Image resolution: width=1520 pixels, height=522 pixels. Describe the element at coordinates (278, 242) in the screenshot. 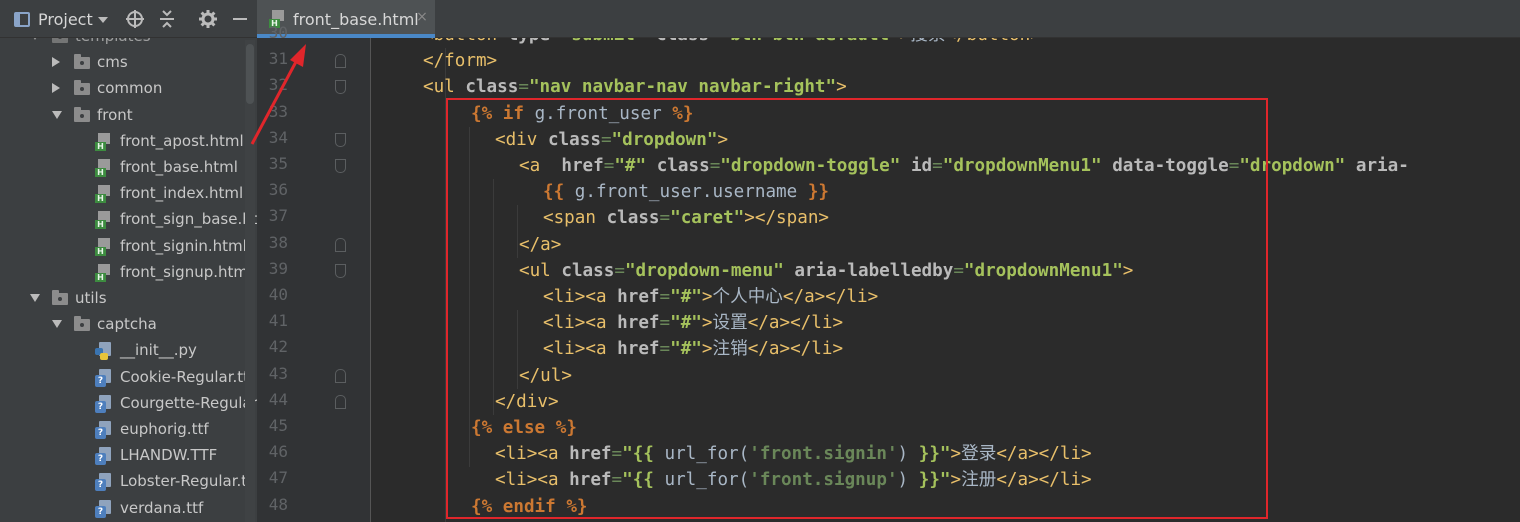

I see `line-number: 38` at that location.